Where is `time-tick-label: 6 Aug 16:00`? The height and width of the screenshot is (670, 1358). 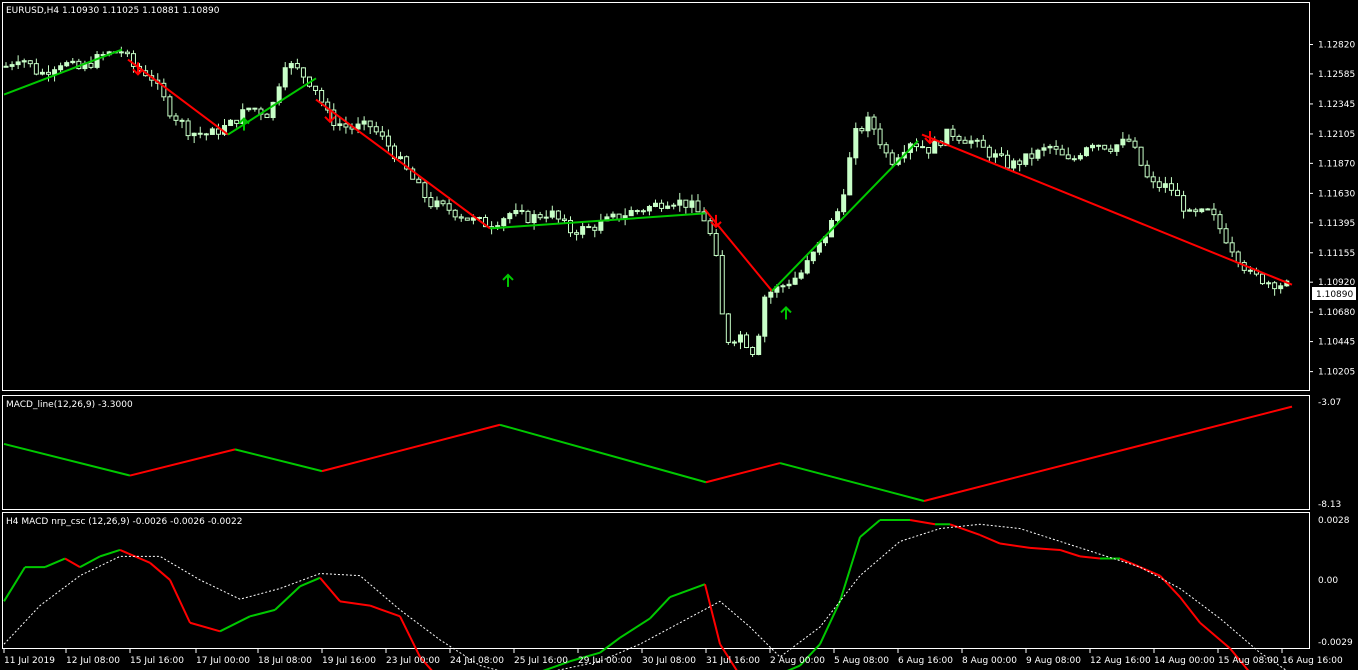 time-tick-label: 6 Aug 16:00 is located at coordinates (925, 661).